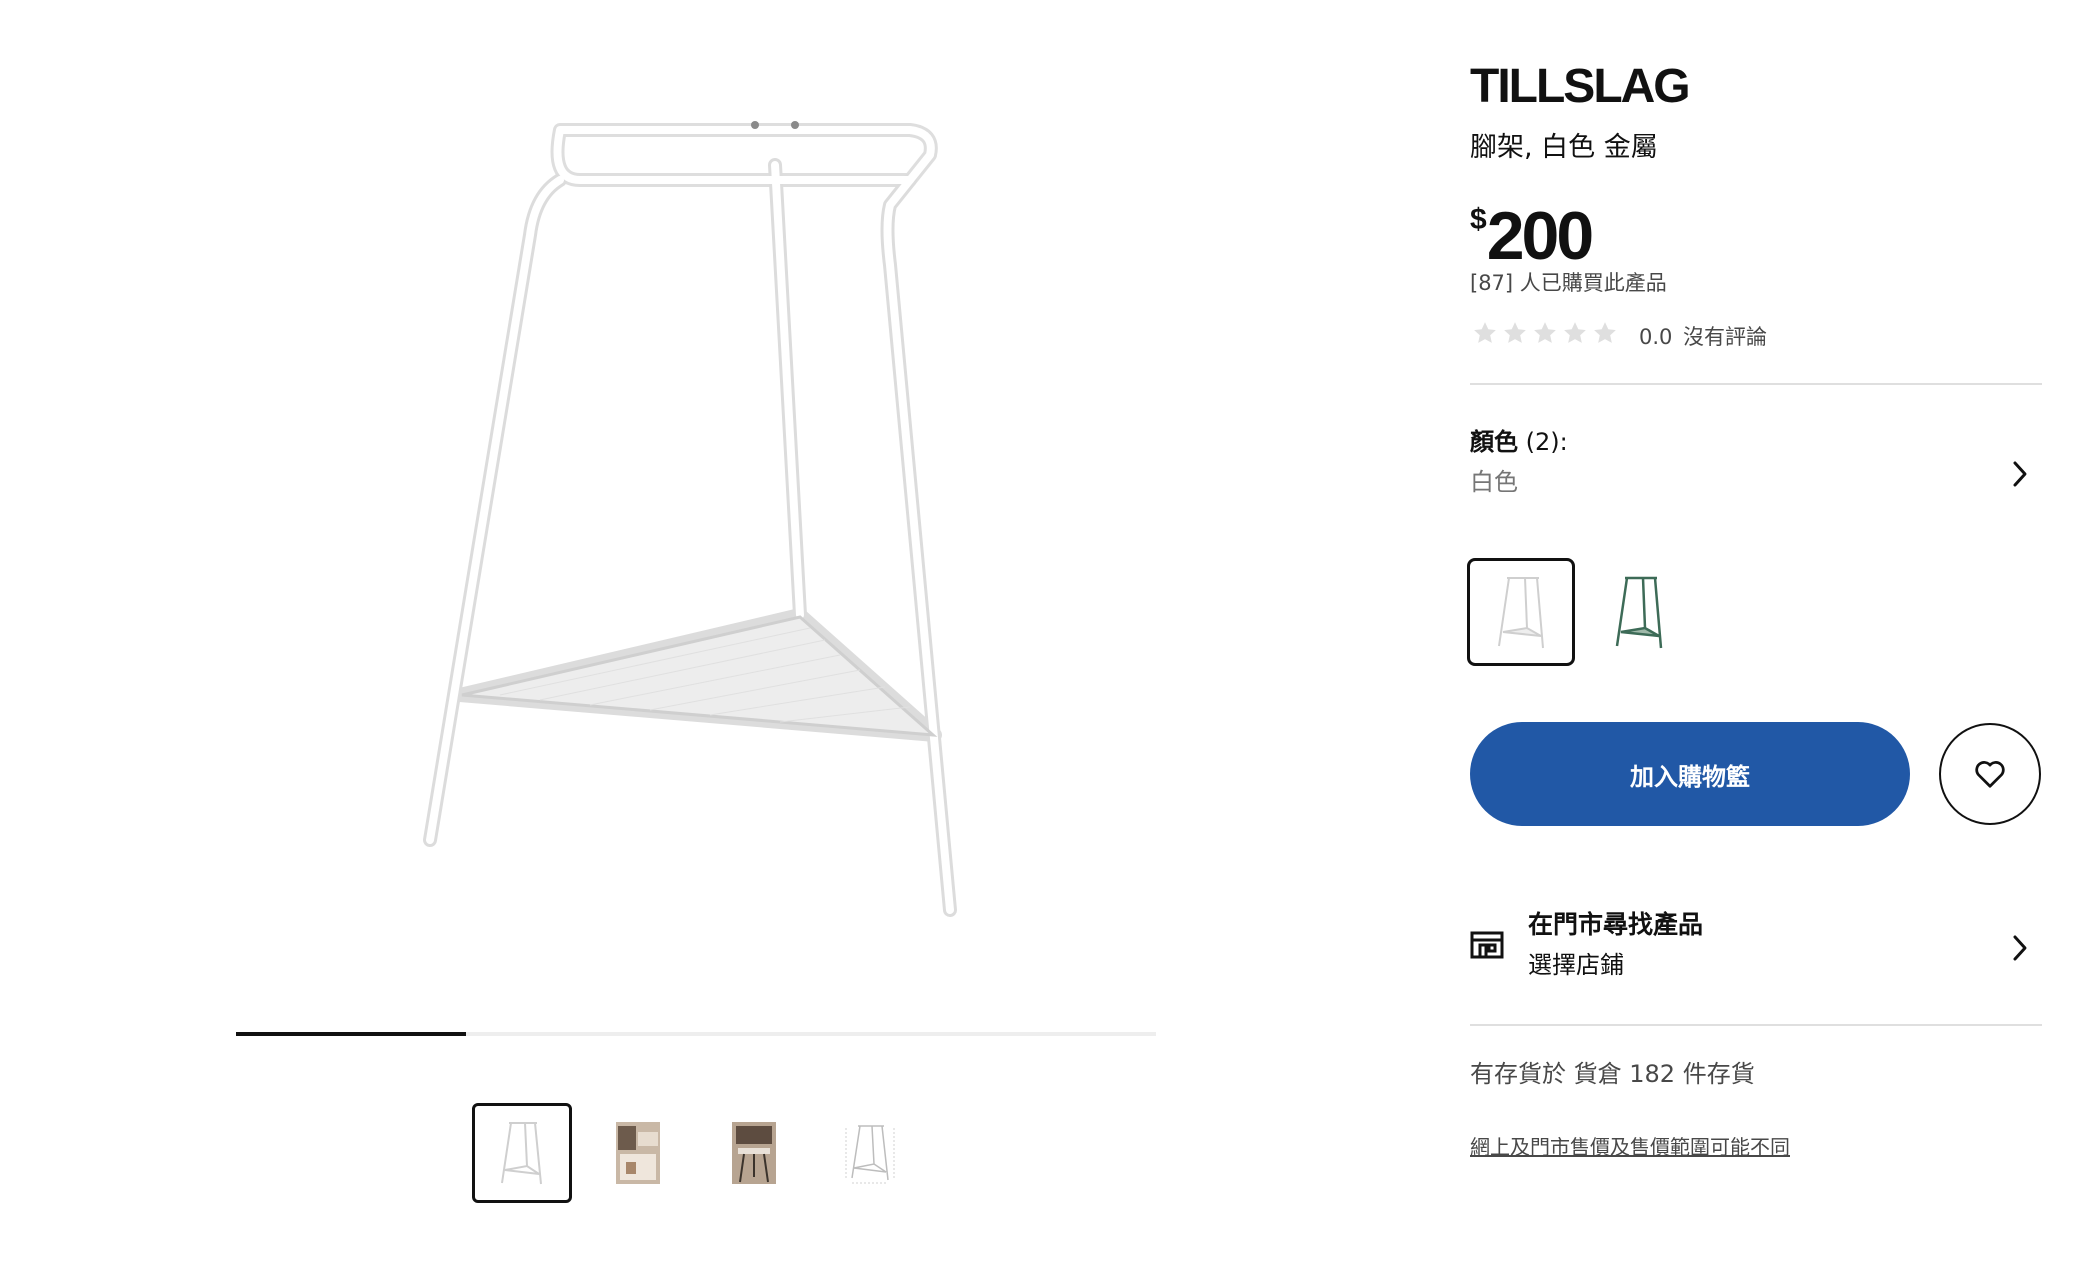  What do you see at coordinates (1478, 219) in the screenshot?
I see `price-currency: $` at bounding box center [1478, 219].